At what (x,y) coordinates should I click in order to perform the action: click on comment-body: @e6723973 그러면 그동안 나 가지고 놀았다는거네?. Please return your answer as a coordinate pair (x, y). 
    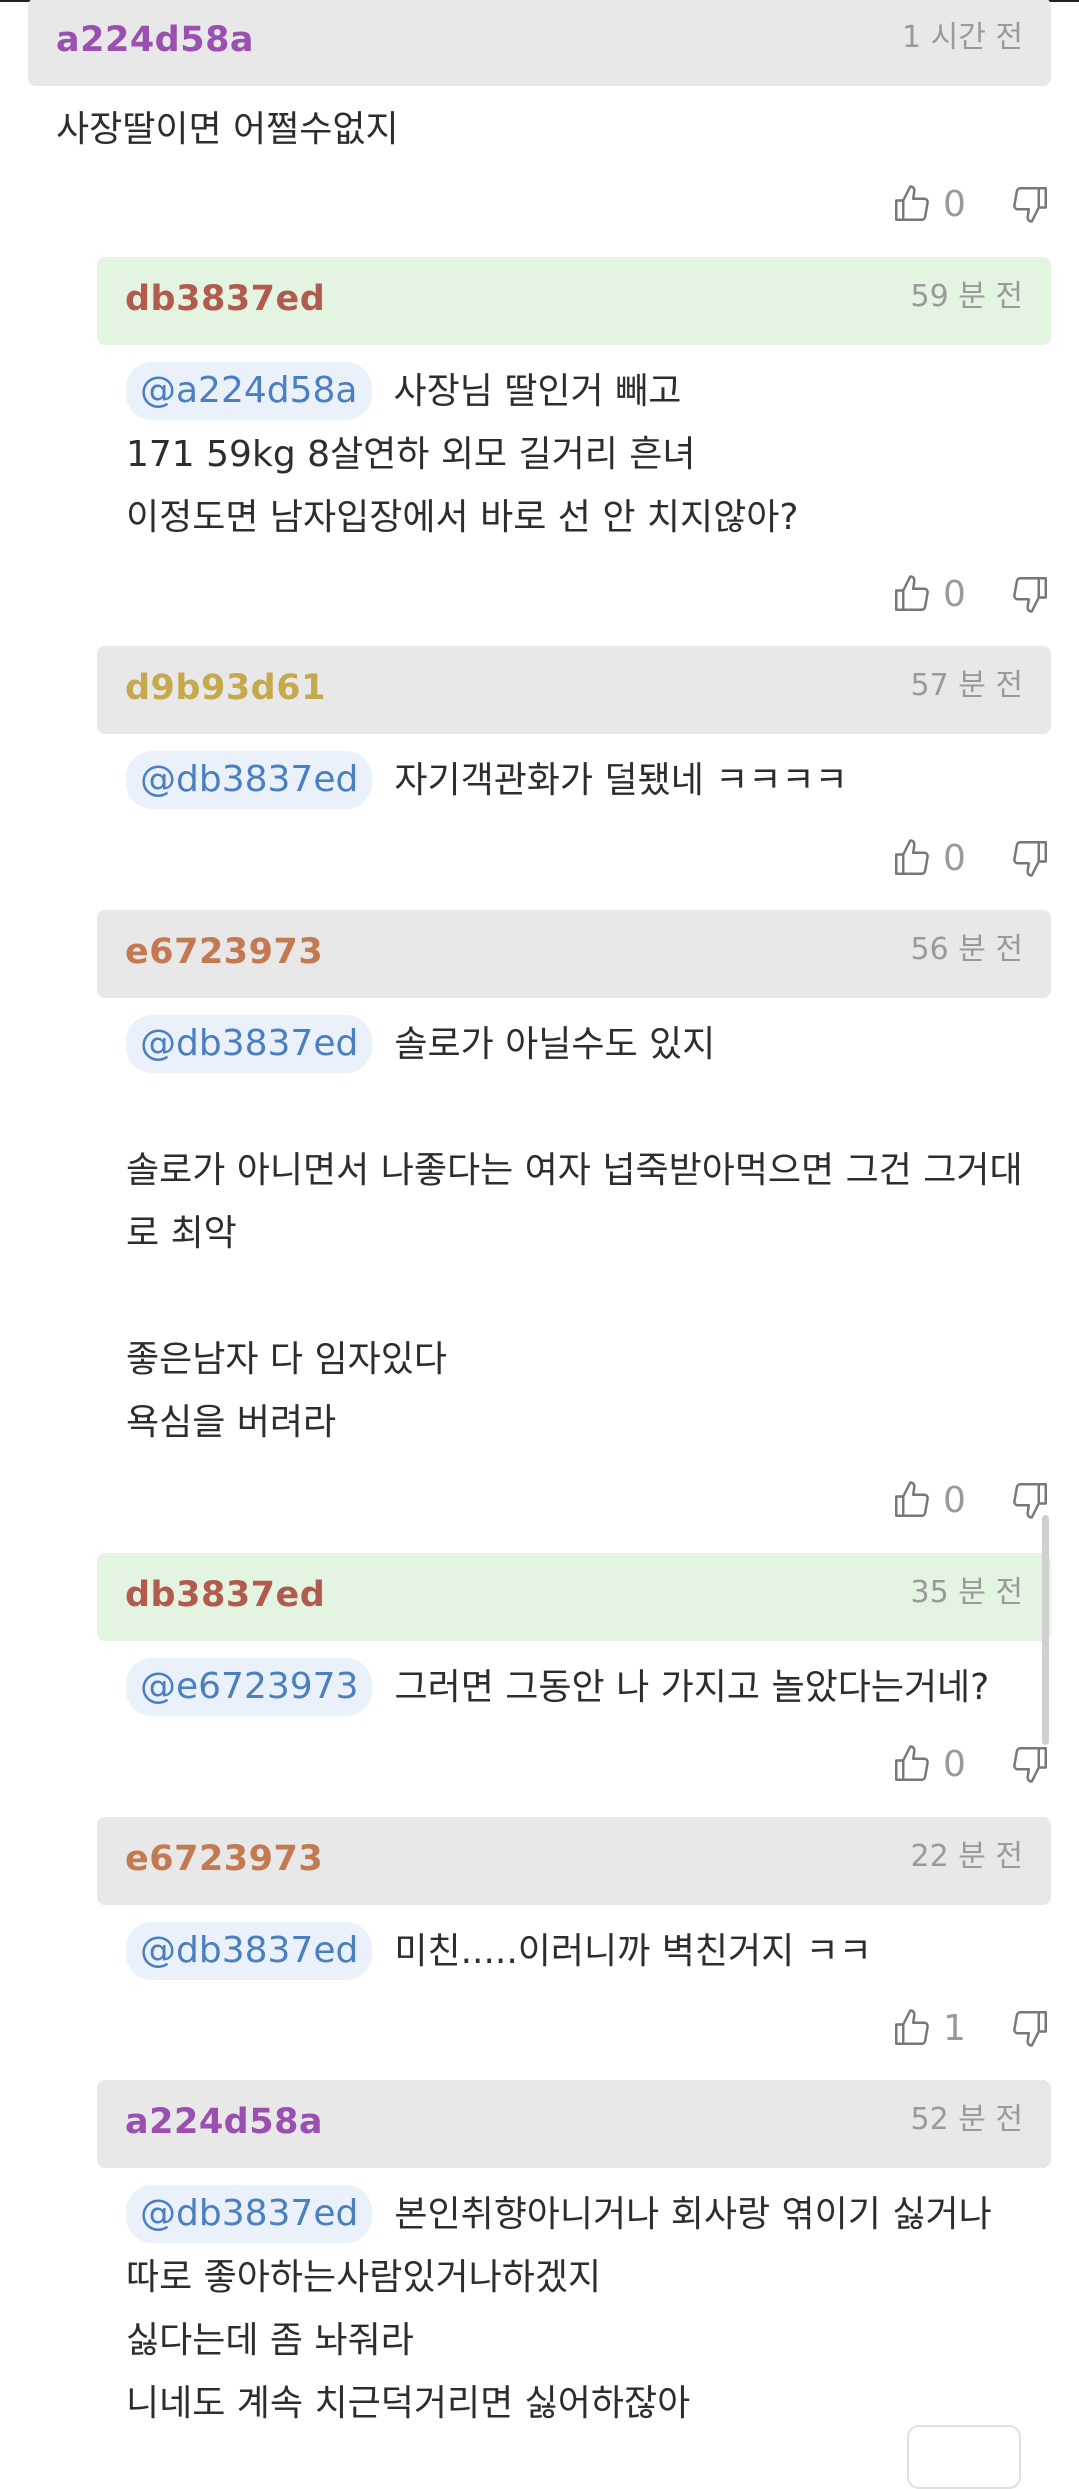
    Looking at the image, I should click on (588, 1687).